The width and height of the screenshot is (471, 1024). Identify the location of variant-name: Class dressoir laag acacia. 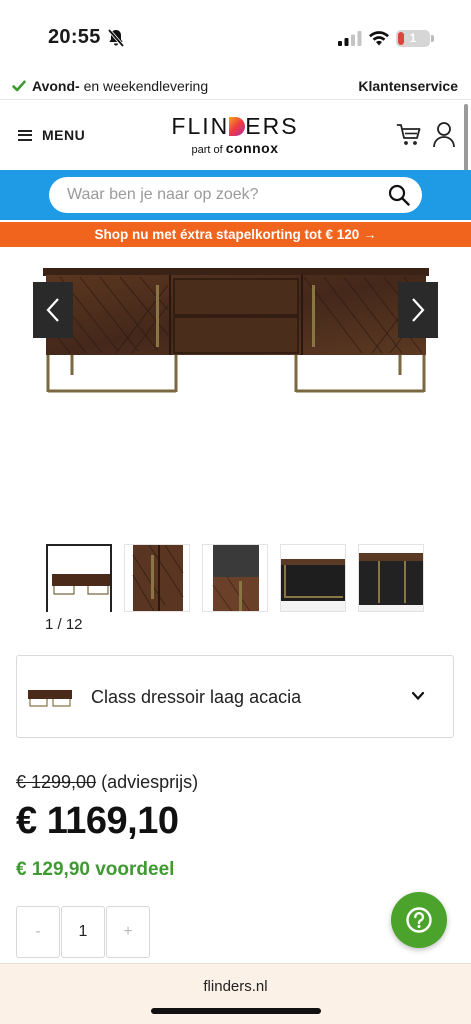
(196, 697).